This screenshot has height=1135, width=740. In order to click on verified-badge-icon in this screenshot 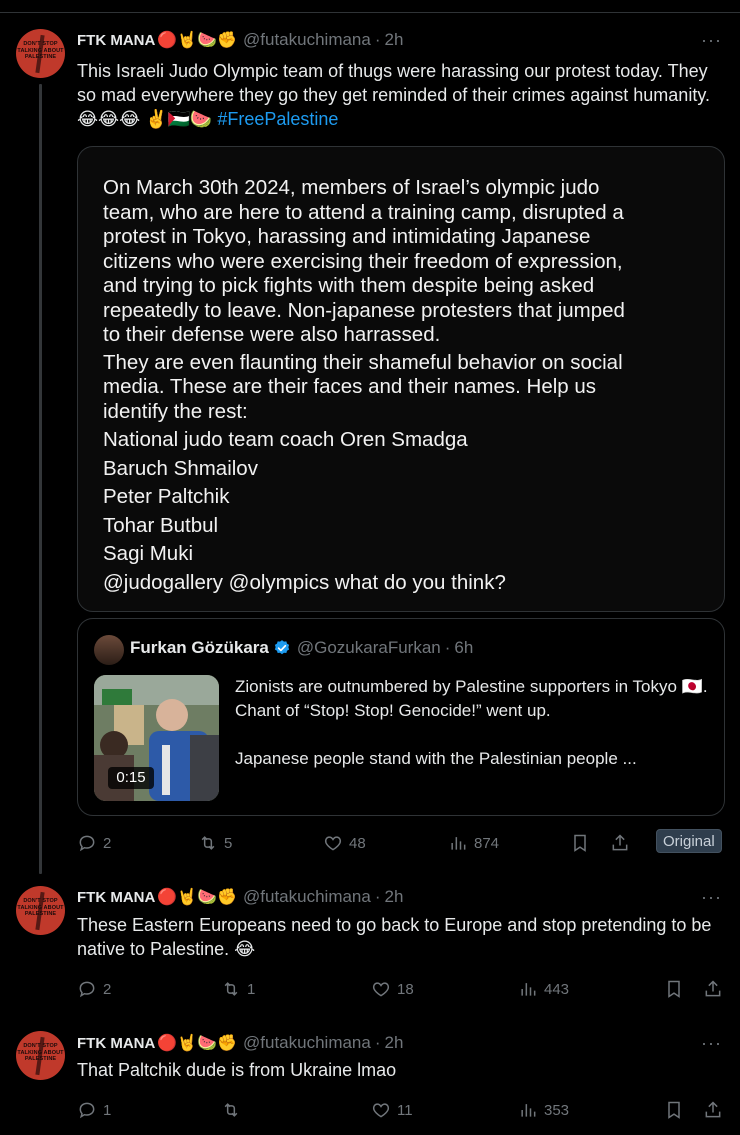, I will do `click(281, 647)`.